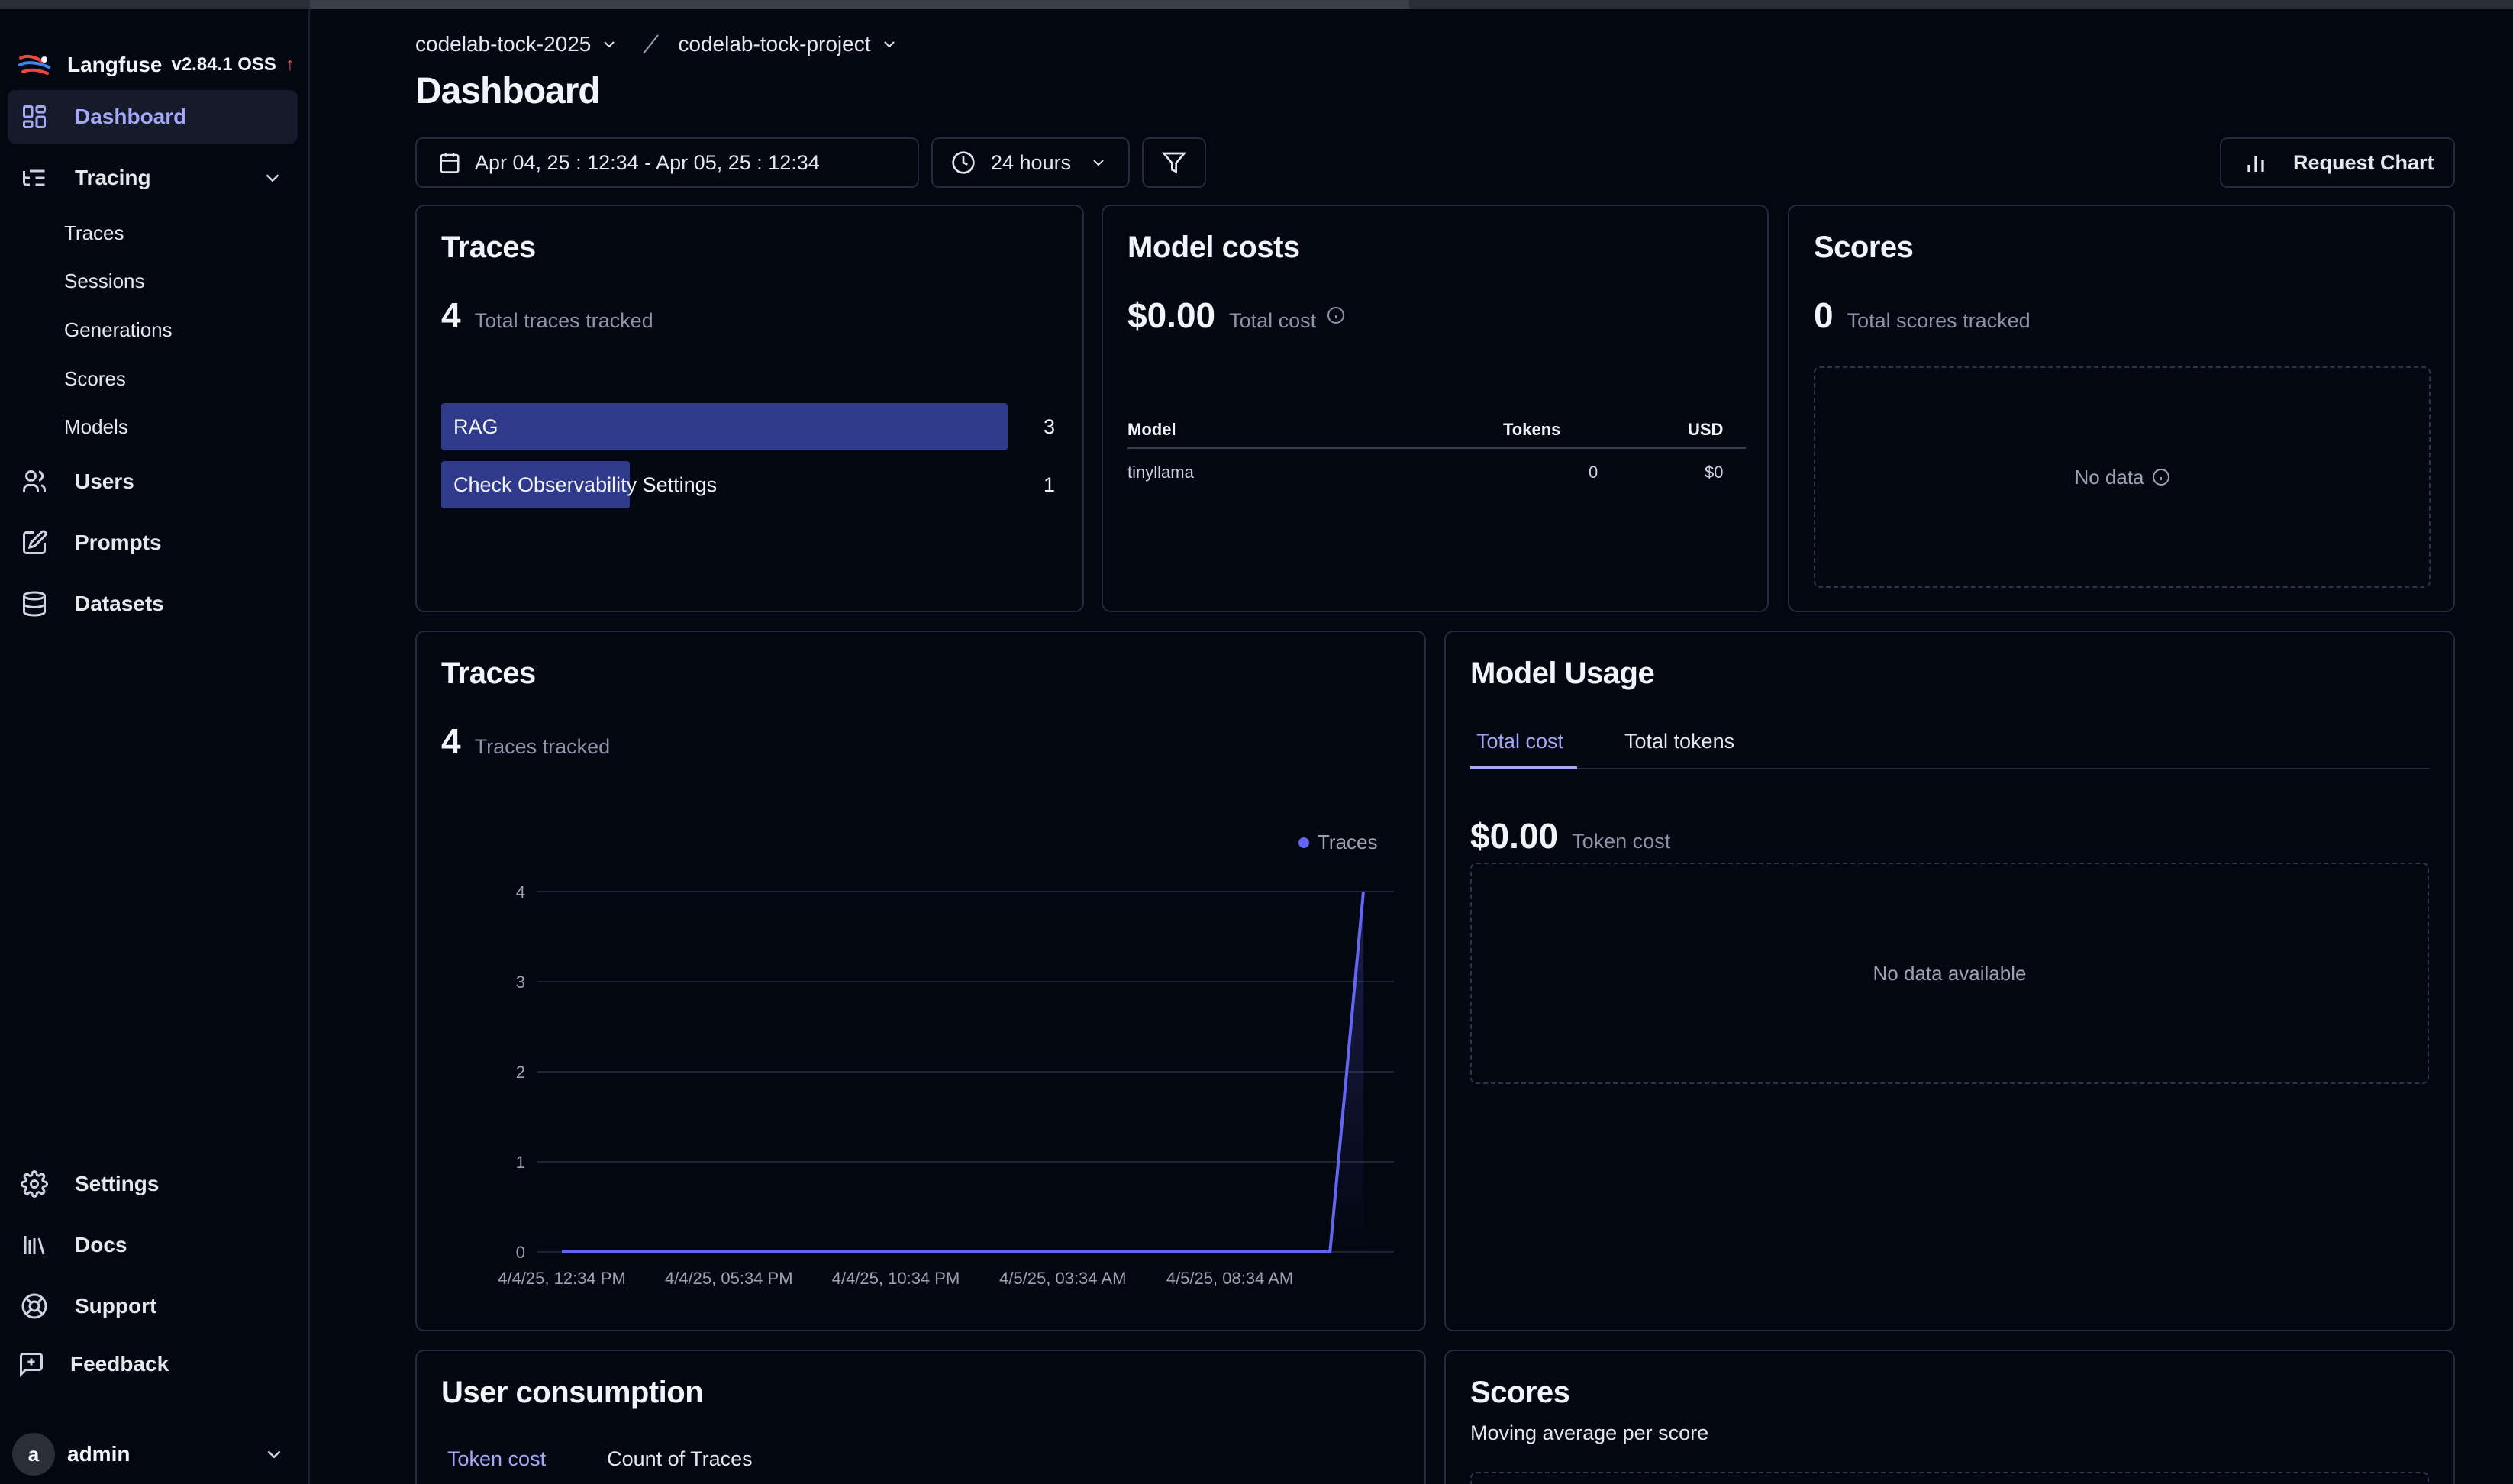  What do you see at coordinates (94, 233) in the screenshot?
I see `sidebar-subitem-traces: Traces` at bounding box center [94, 233].